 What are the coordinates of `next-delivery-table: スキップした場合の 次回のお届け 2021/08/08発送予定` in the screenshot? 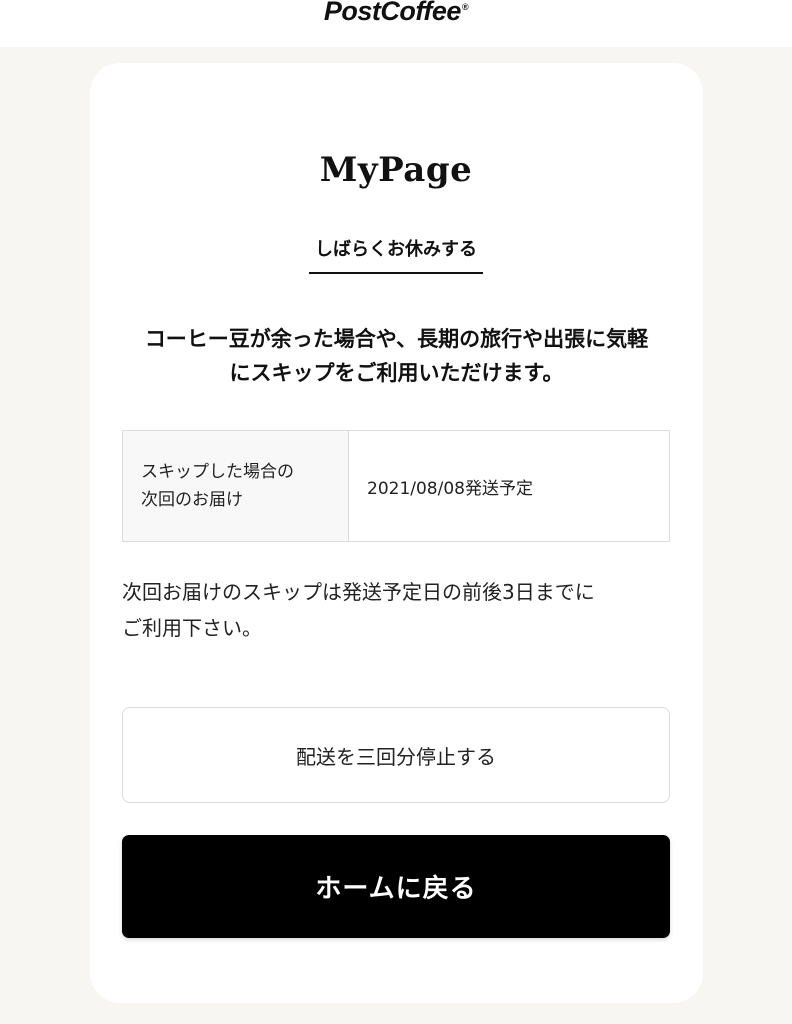 It's located at (396, 486).